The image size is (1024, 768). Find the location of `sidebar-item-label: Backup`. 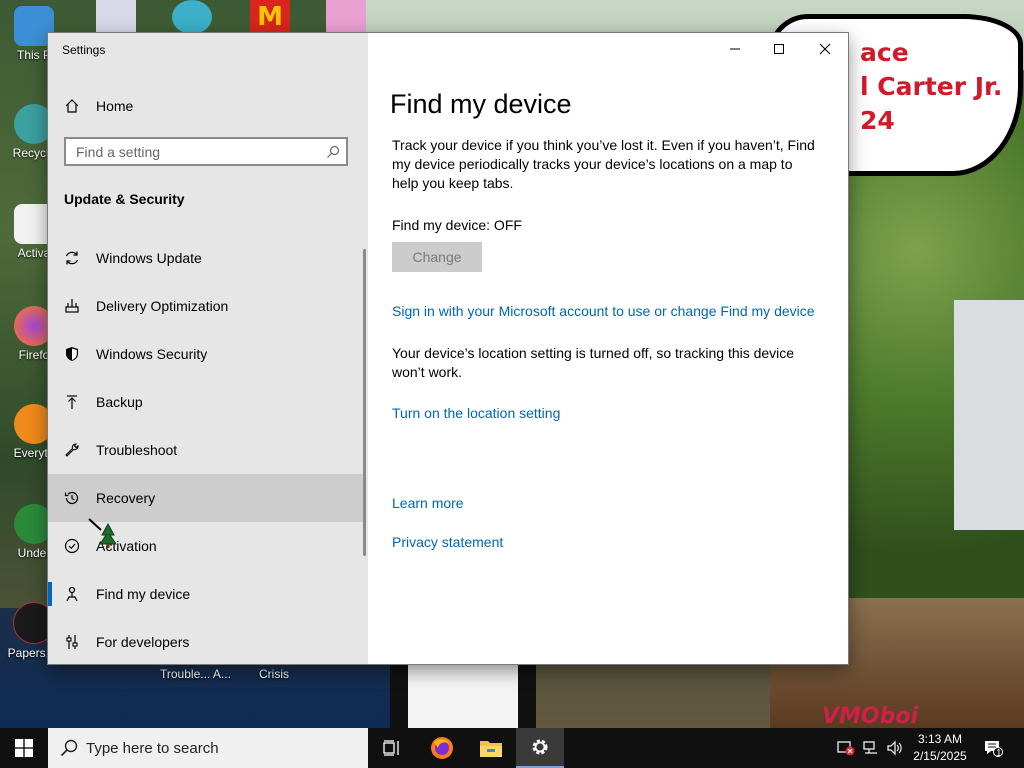

sidebar-item-label: Backup is located at coordinates (119, 402).